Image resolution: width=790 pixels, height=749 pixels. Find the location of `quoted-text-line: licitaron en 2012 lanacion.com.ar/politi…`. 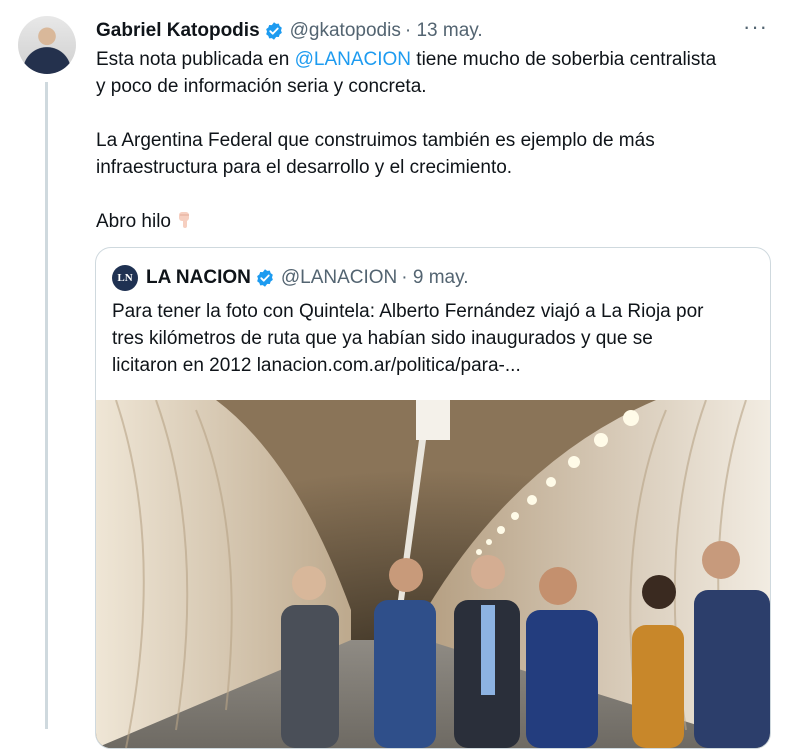

quoted-text-line: licitaron en 2012 lanacion.com.ar/politi… is located at coordinates (316, 365).